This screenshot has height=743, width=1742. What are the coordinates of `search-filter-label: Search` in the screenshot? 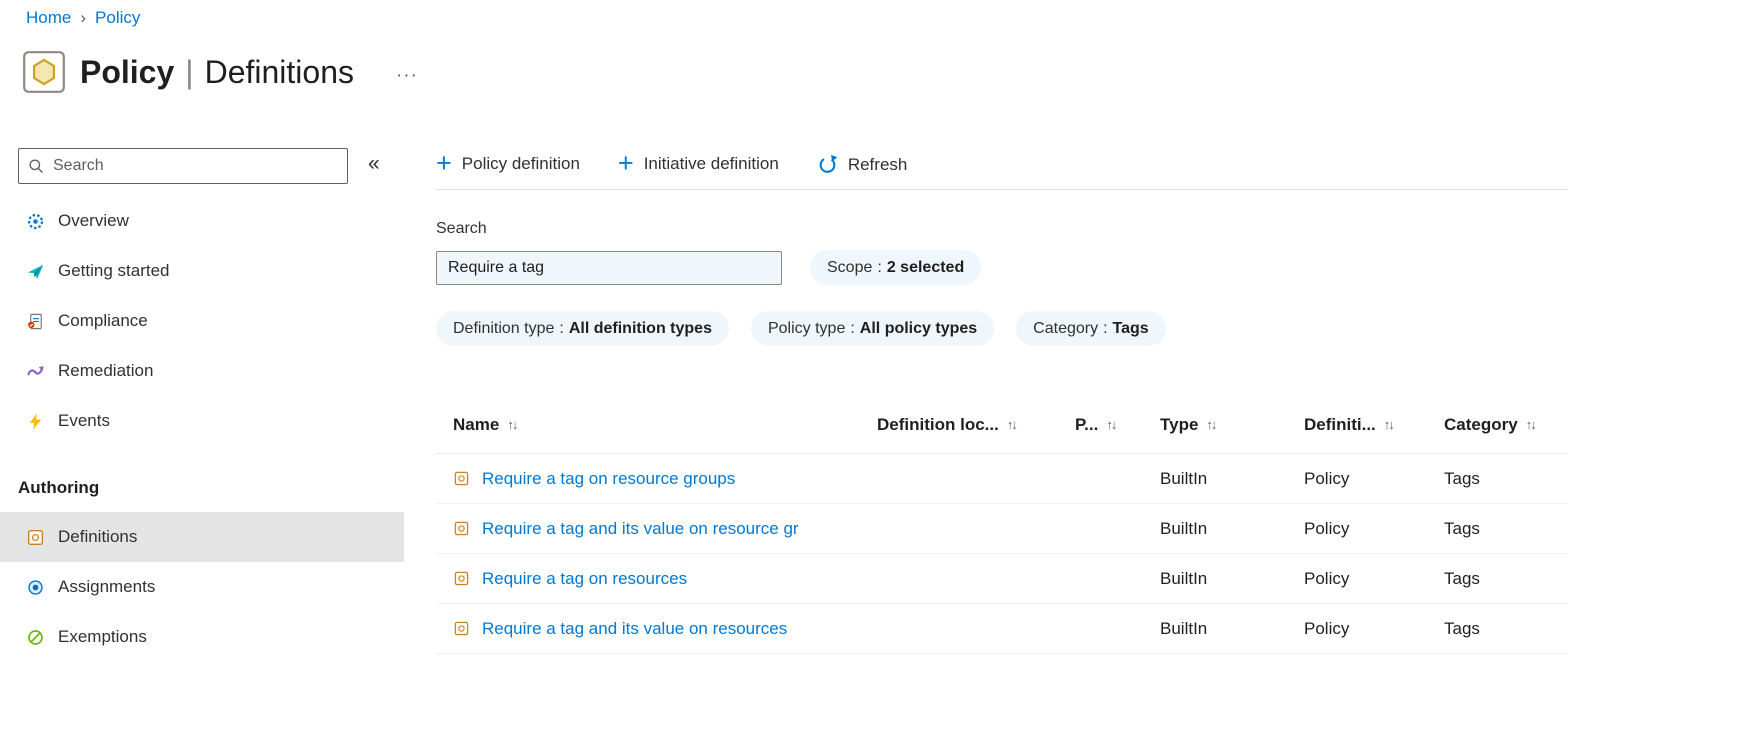 It's located at (461, 228).